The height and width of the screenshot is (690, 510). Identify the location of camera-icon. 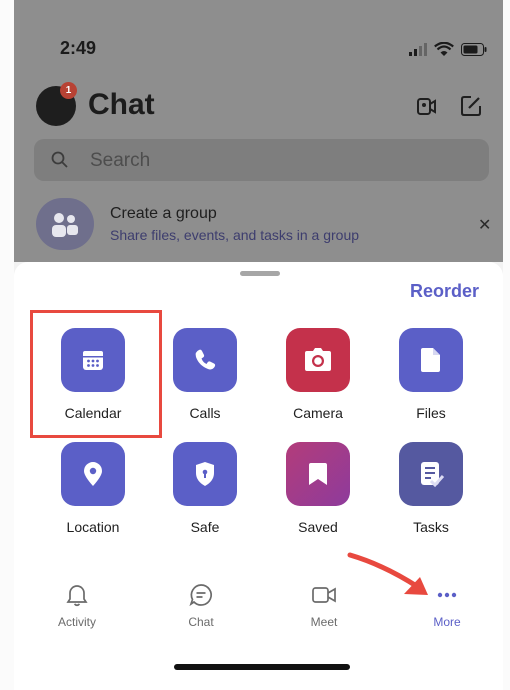
(318, 360).